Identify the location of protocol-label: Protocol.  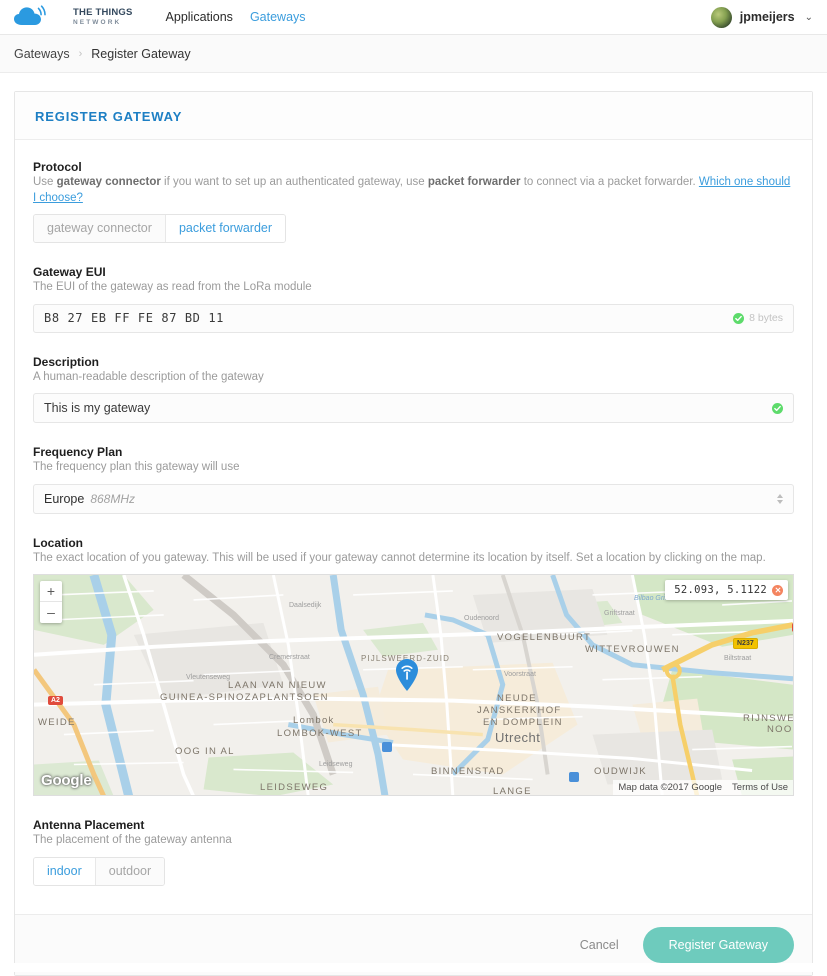
(57, 167).